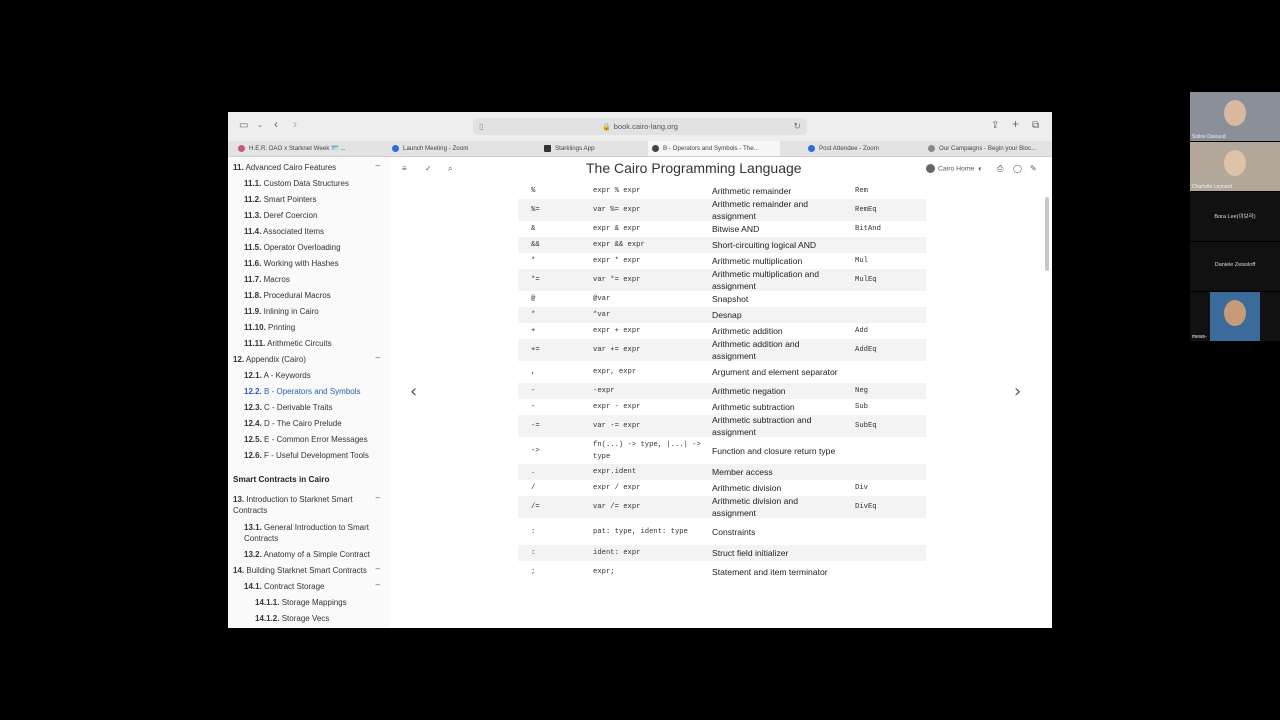  Describe the element at coordinates (301, 602) in the screenshot. I see `sidebar-item-14-1-1: 14.1.1. Storage Mappings` at that location.